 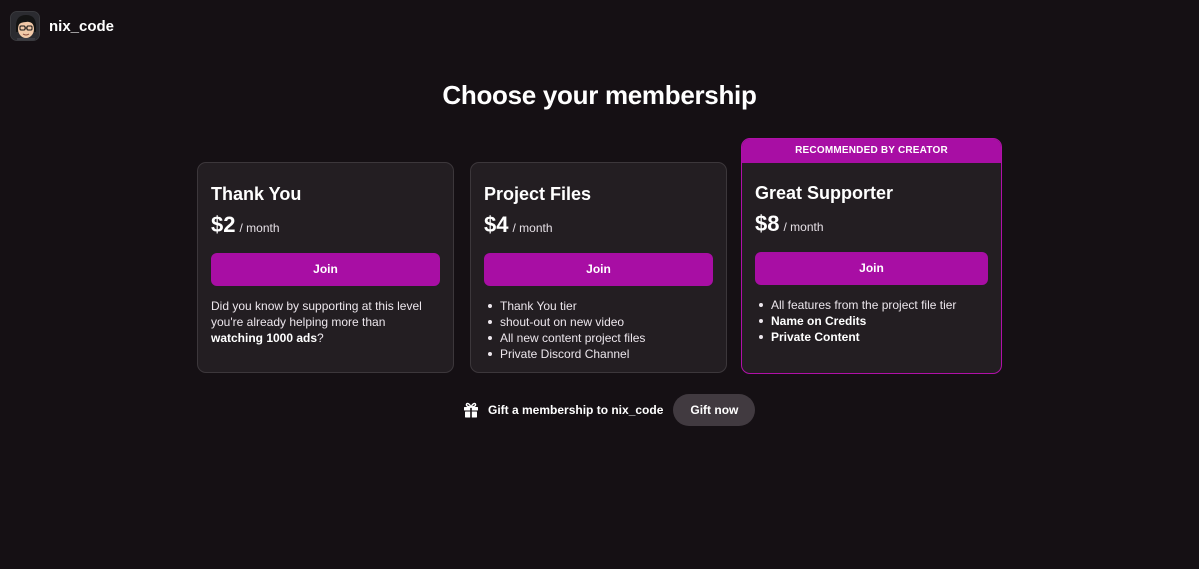 What do you see at coordinates (871, 151) in the screenshot?
I see `recommended-badge: RECOMMENDED BY CREATOR` at bounding box center [871, 151].